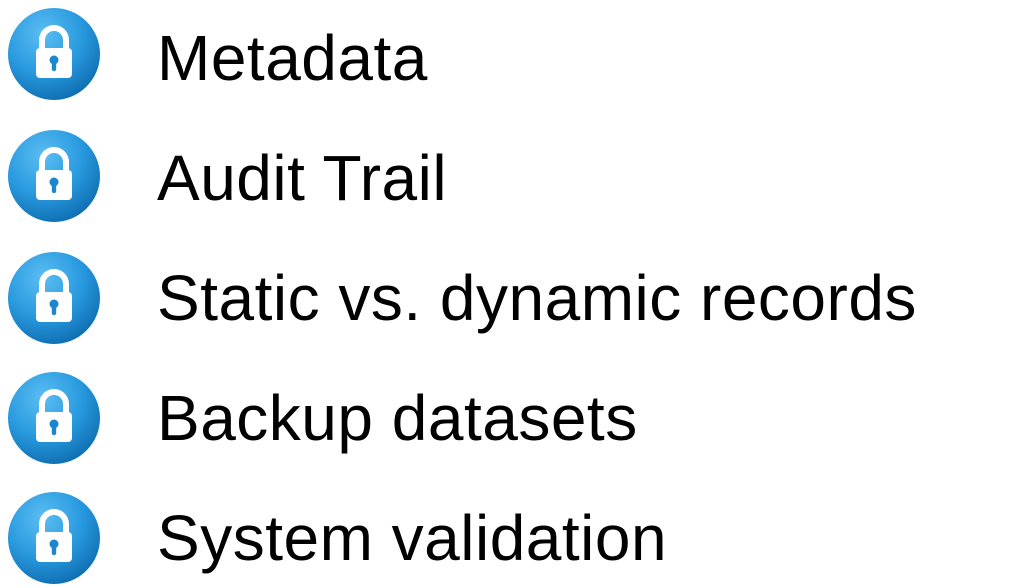 The width and height of the screenshot is (1033, 588). Describe the element at coordinates (292, 58) in the screenshot. I see `list-item-label: Metadata` at that location.